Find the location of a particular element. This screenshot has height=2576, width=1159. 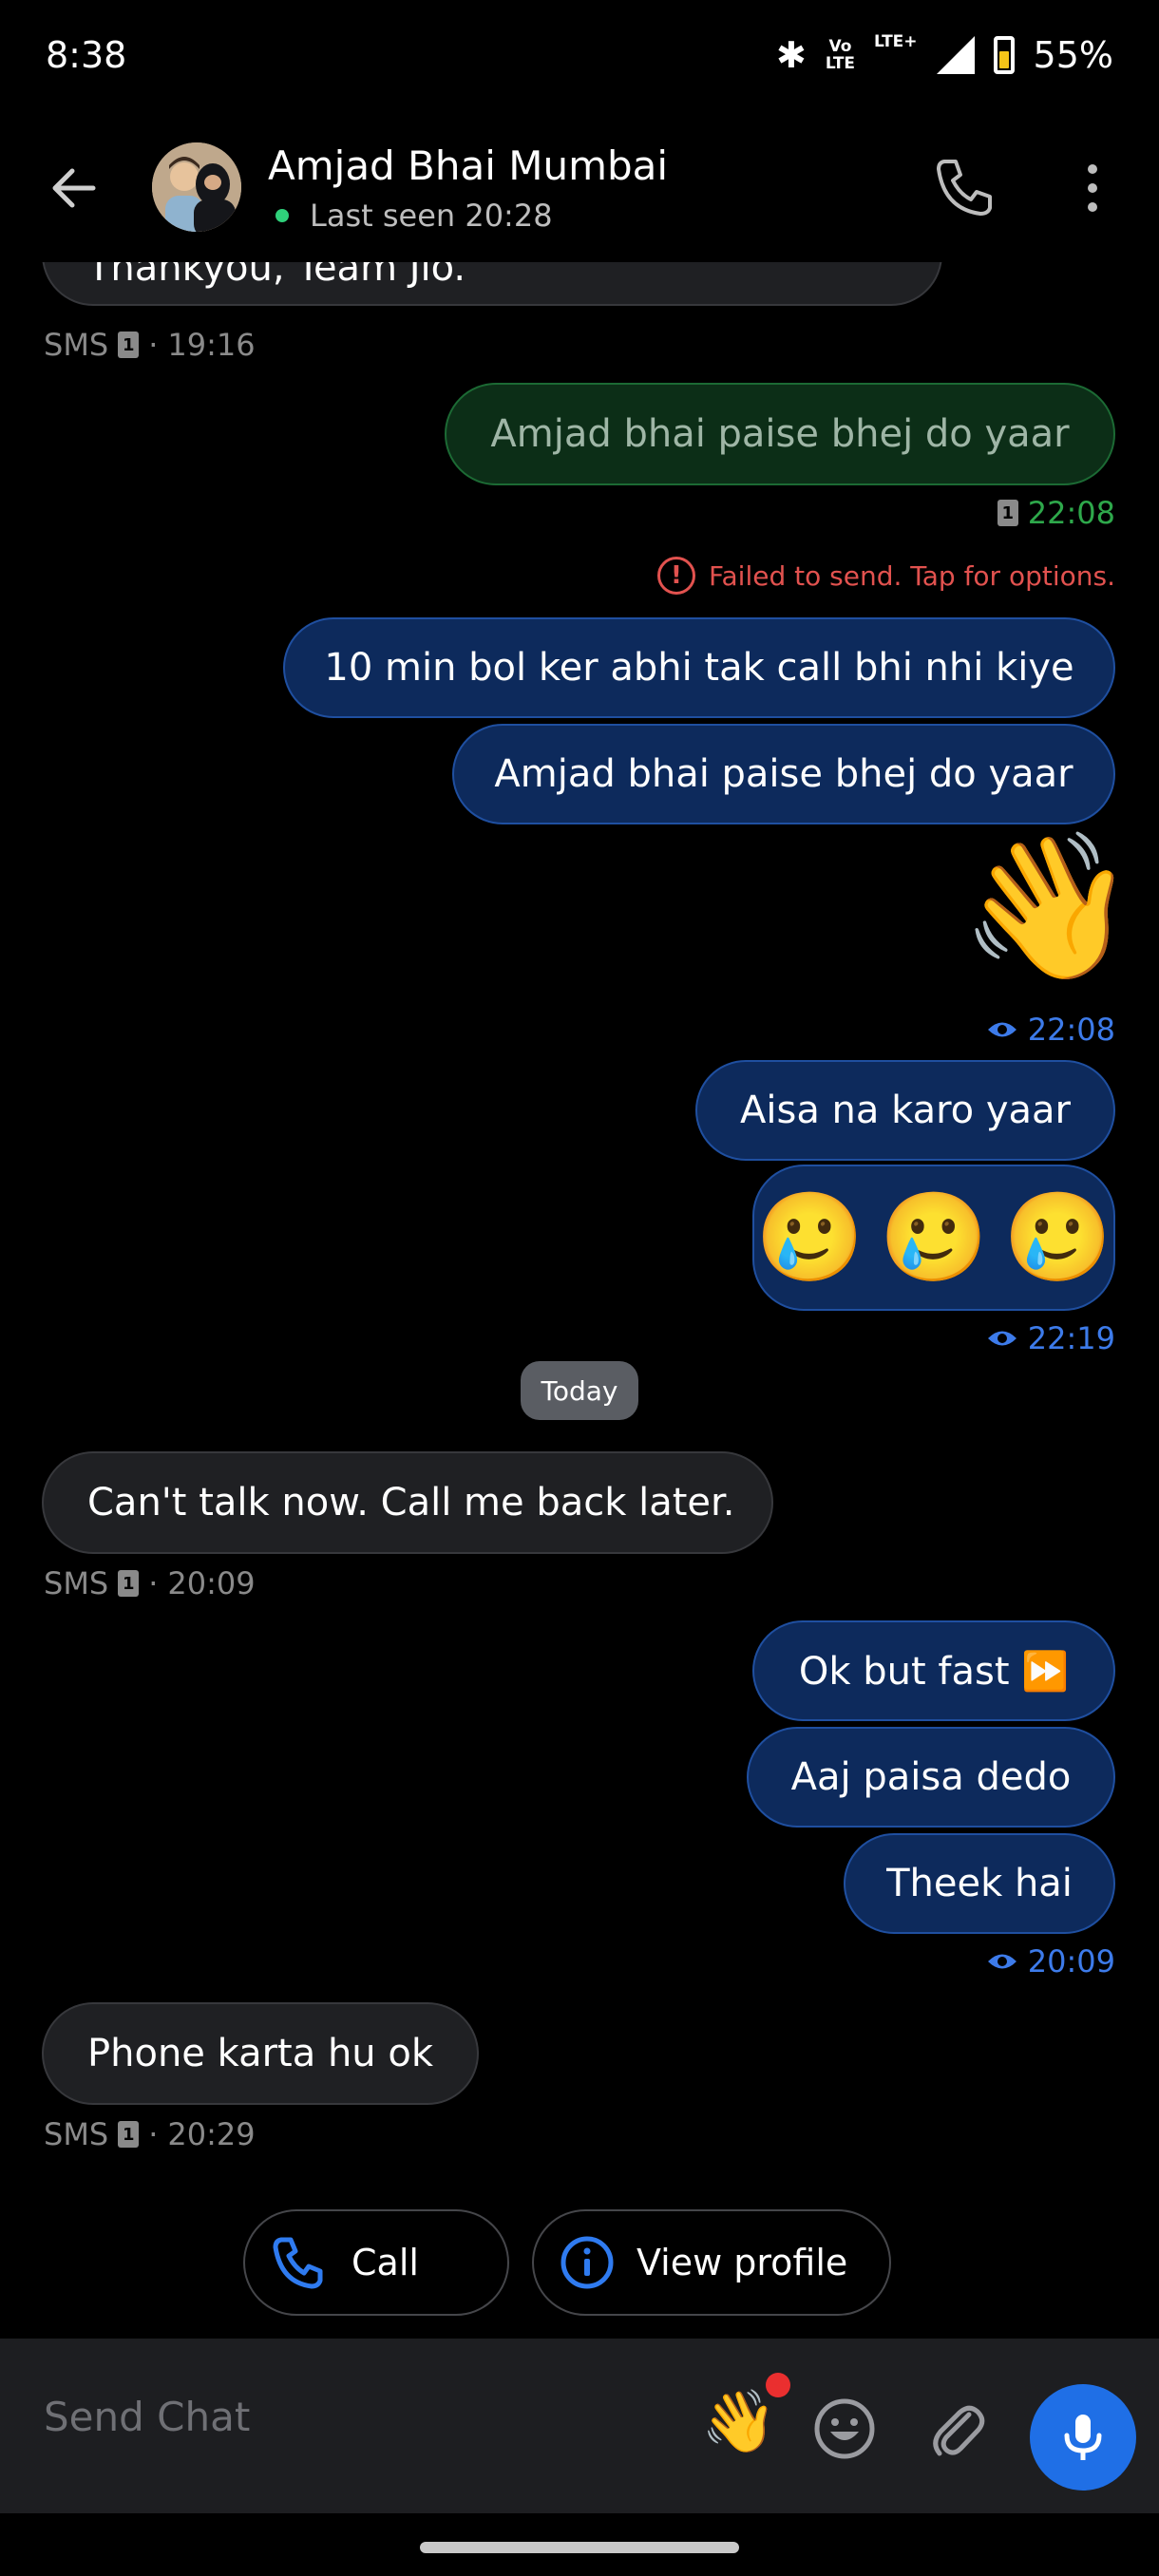

battery-icon is located at coordinates (1004, 55).